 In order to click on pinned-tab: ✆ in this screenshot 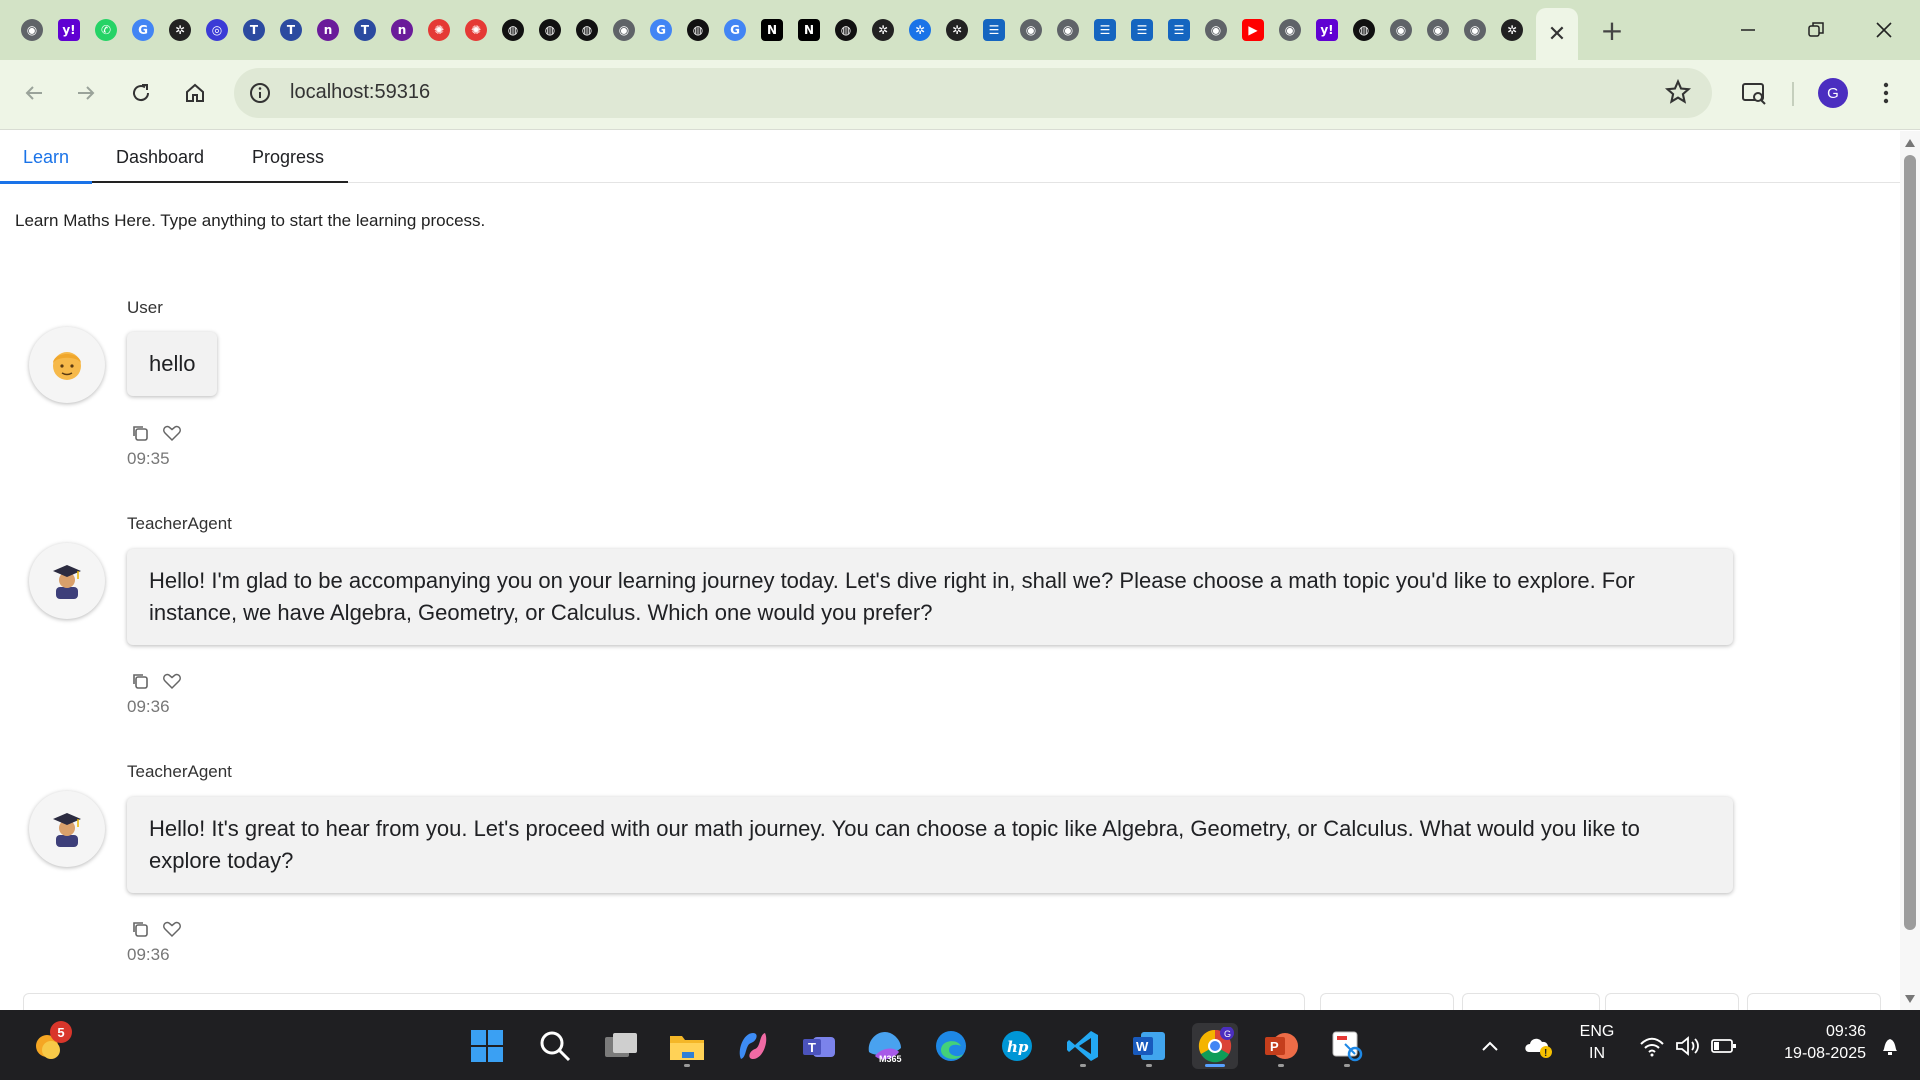, I will do `click(106, 30)`.